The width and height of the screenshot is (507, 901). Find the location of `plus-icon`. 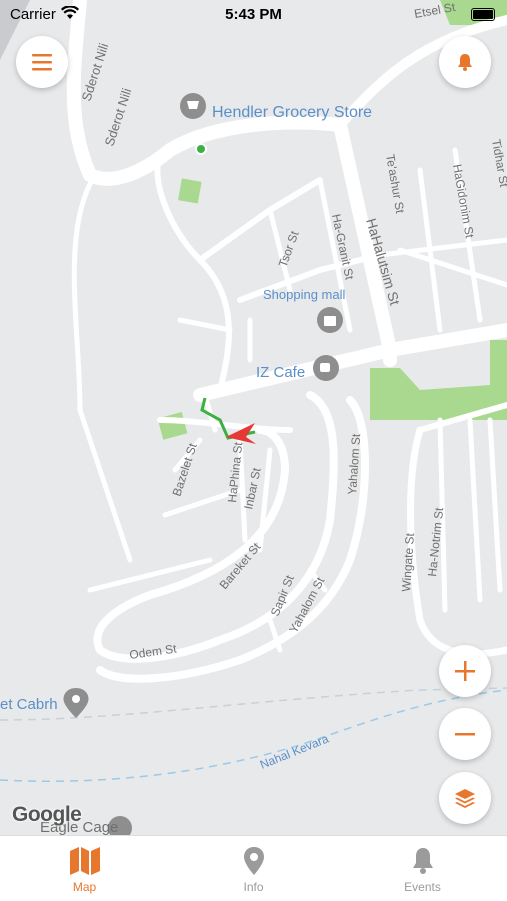

plus-icon is located at coordinates (465, 671).